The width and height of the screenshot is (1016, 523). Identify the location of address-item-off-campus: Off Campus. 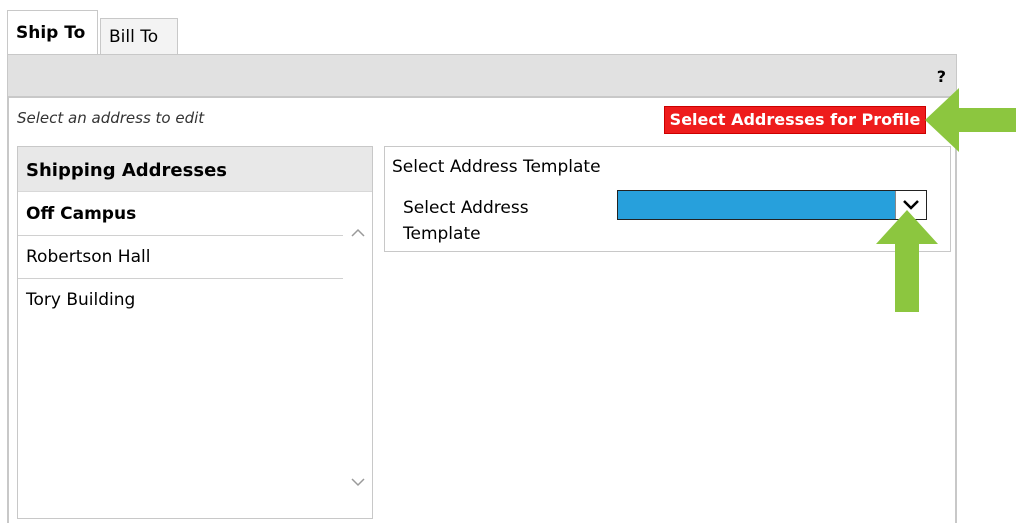
(180, 214).